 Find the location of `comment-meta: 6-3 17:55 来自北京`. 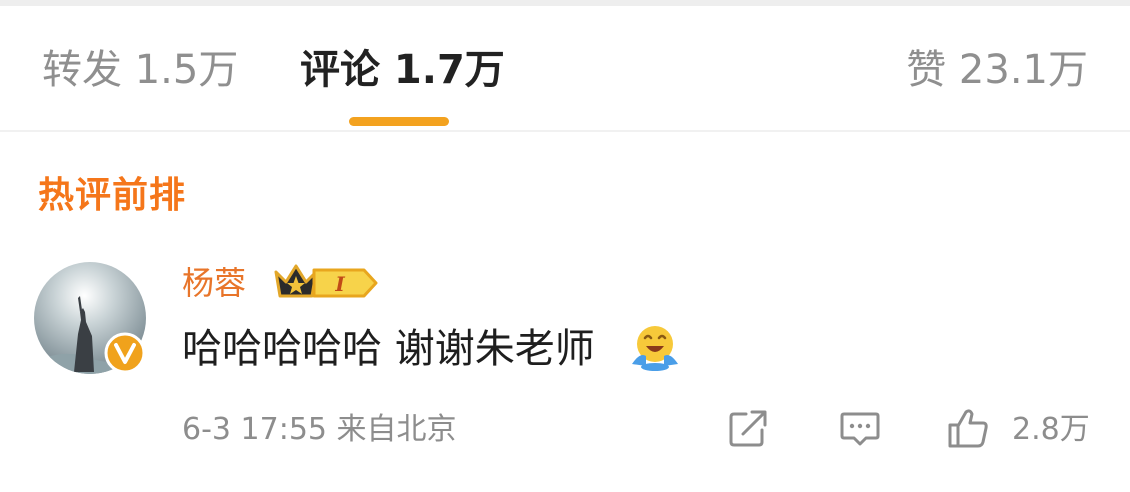

comment-meta: 6-3 17:55 来自北京 is located at coordinates (319, 429).